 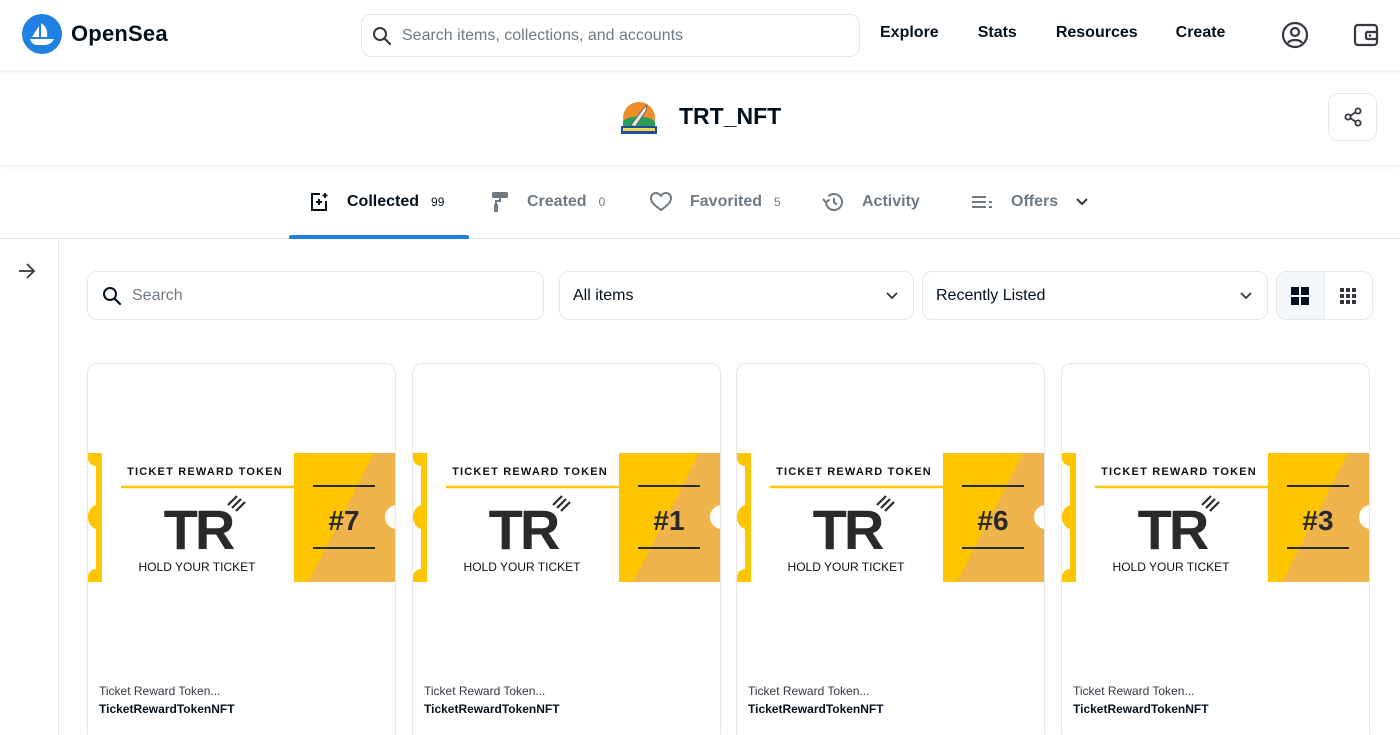 I want to click on tab-collected: Collected 99, so click(x=376, y=202).